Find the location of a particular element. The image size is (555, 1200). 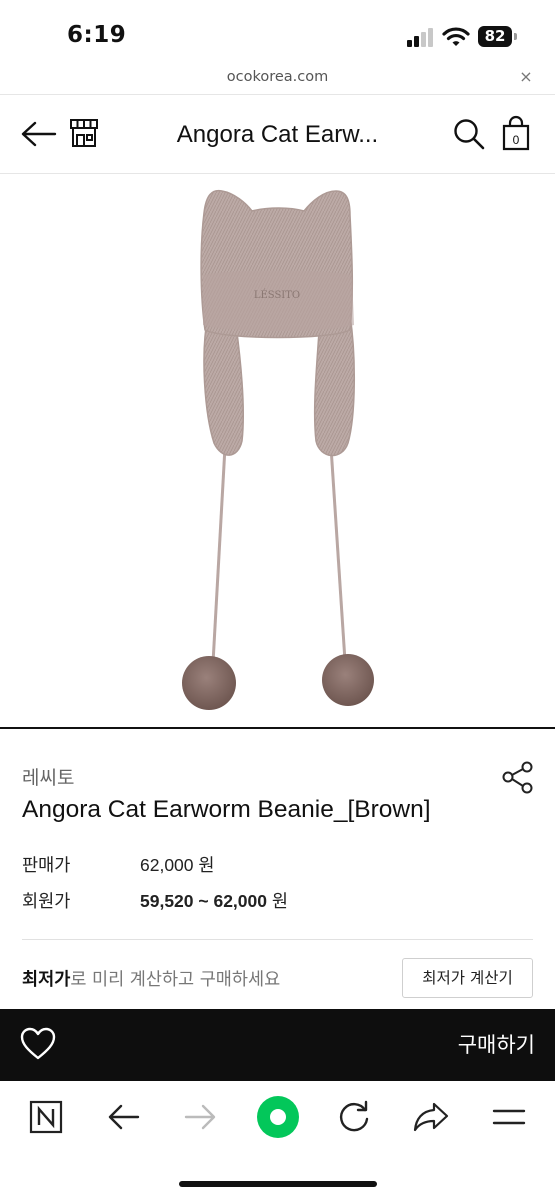

lowest-price-bold: 최저가 is located at coordinates (46, 980).